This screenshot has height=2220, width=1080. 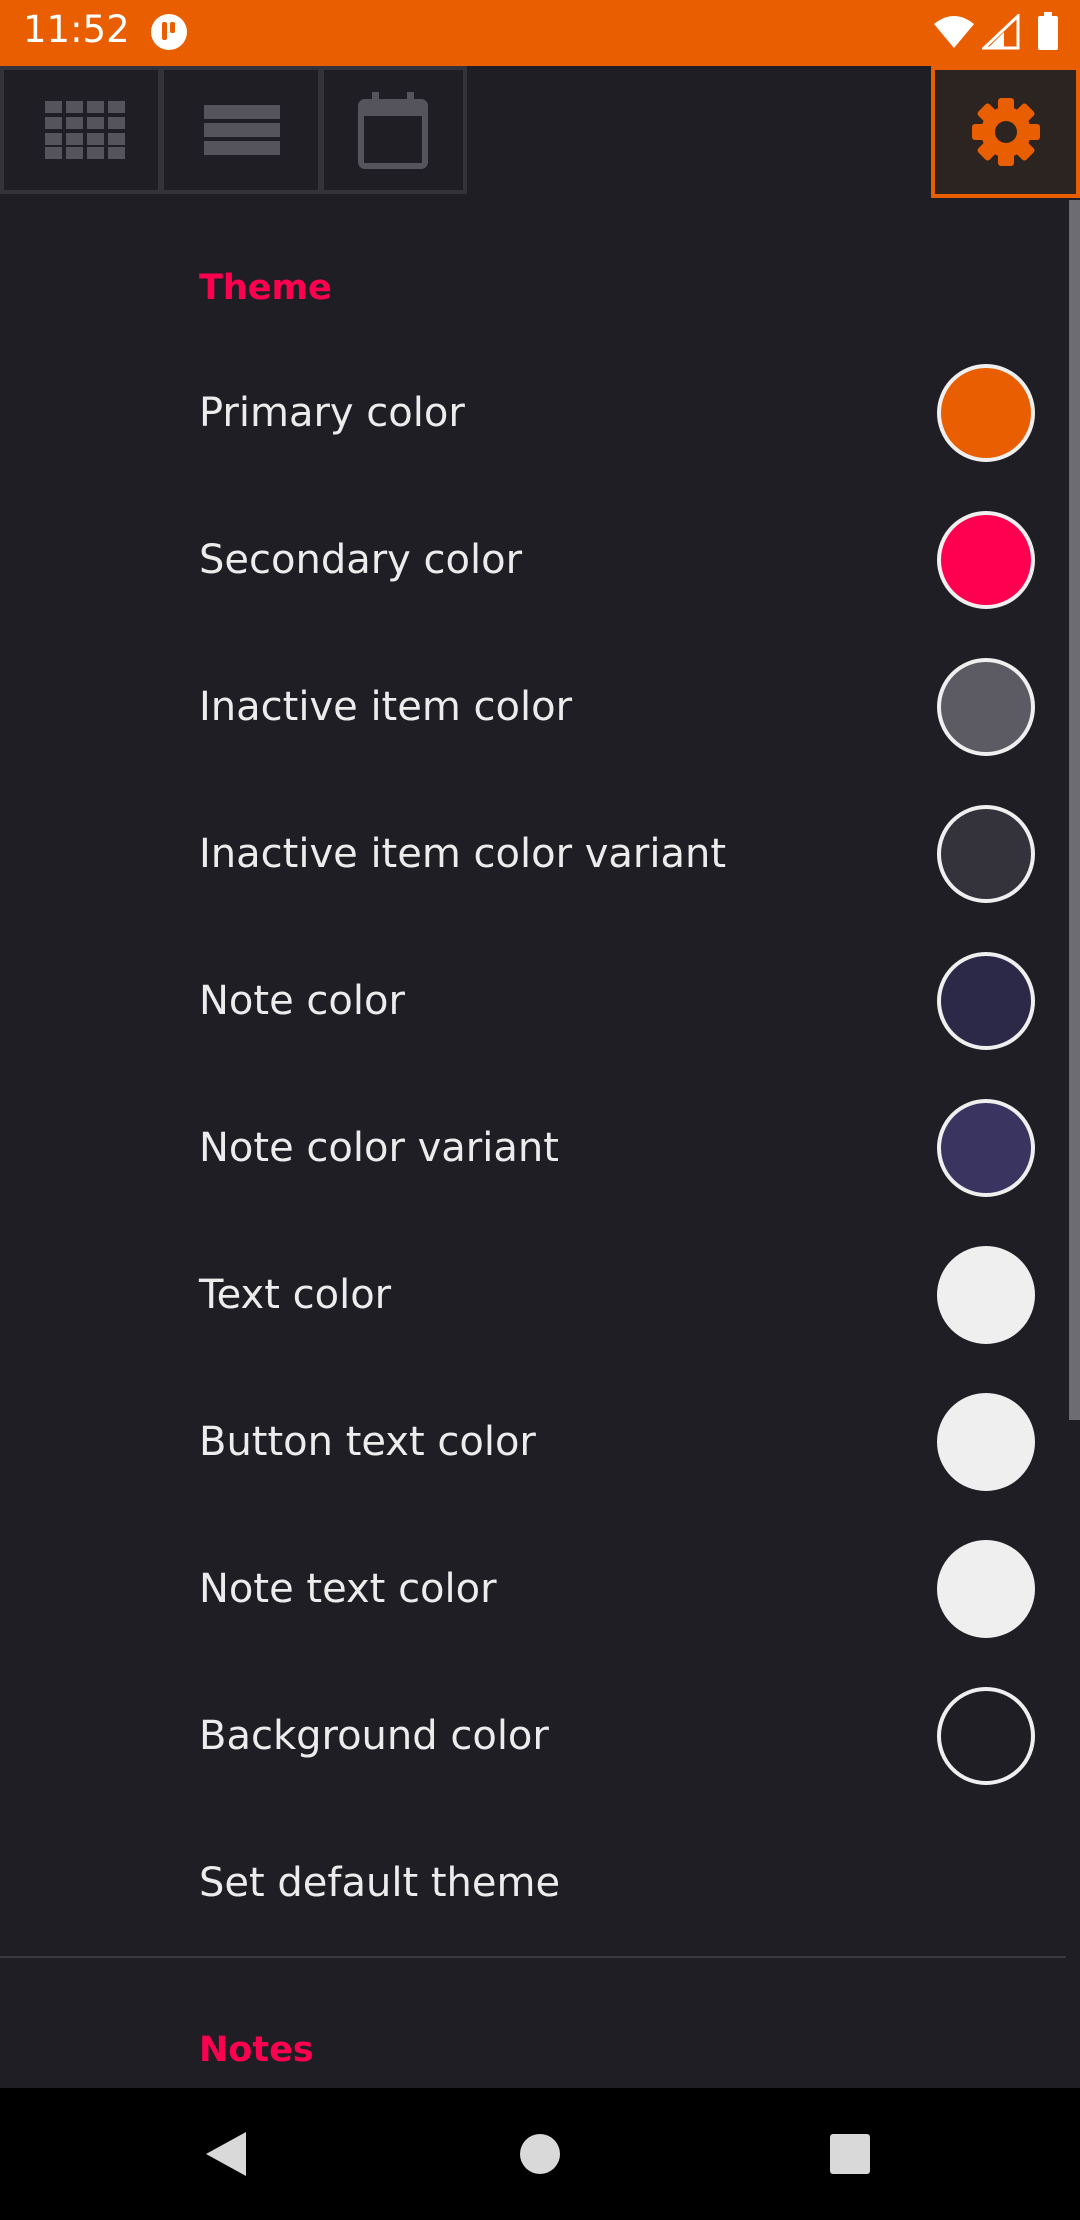 What do you see at coordinates (533, 1295) in the screenshot?
I see `pref-text-color: Text color` at bounding box center [533, 1295].